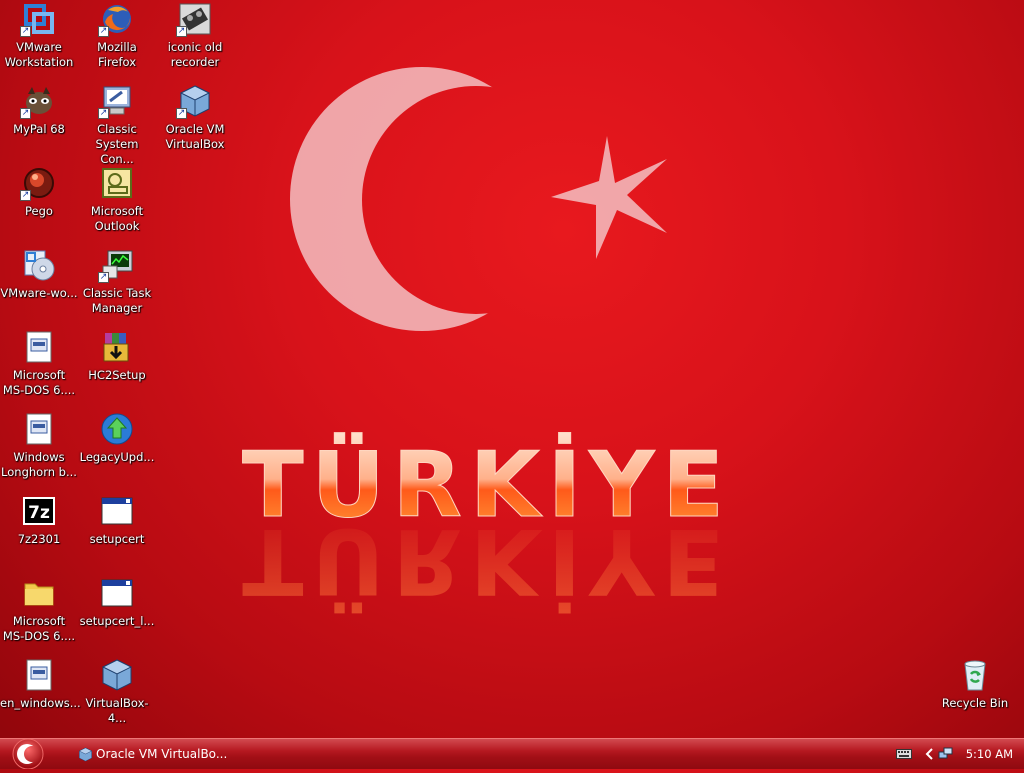 The height and width of the screenshot is (773, 1024). Describe the element at coordinates (989, 754) in the screenshot. I see `clock: 5:10 AM` at that location.